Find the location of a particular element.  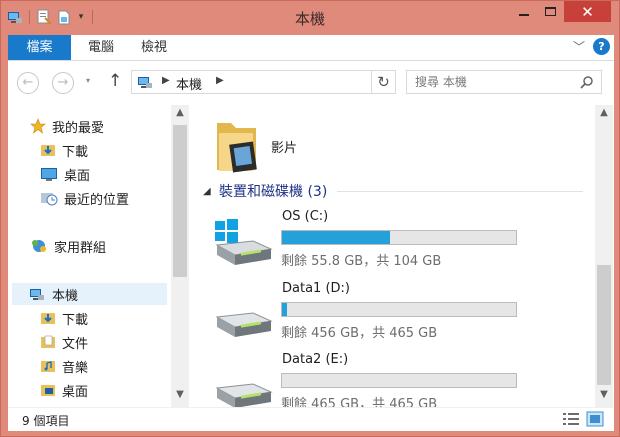

item-count: 9 個項目 is located at coordinates (46, 421).